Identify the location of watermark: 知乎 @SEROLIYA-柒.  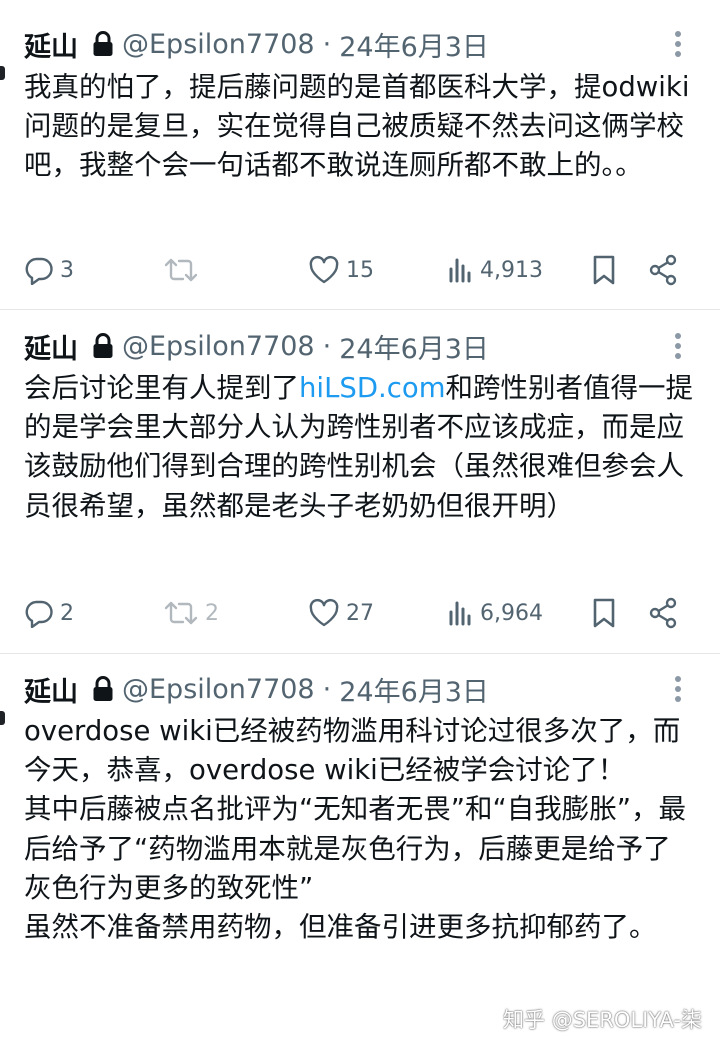
(602, 1020).